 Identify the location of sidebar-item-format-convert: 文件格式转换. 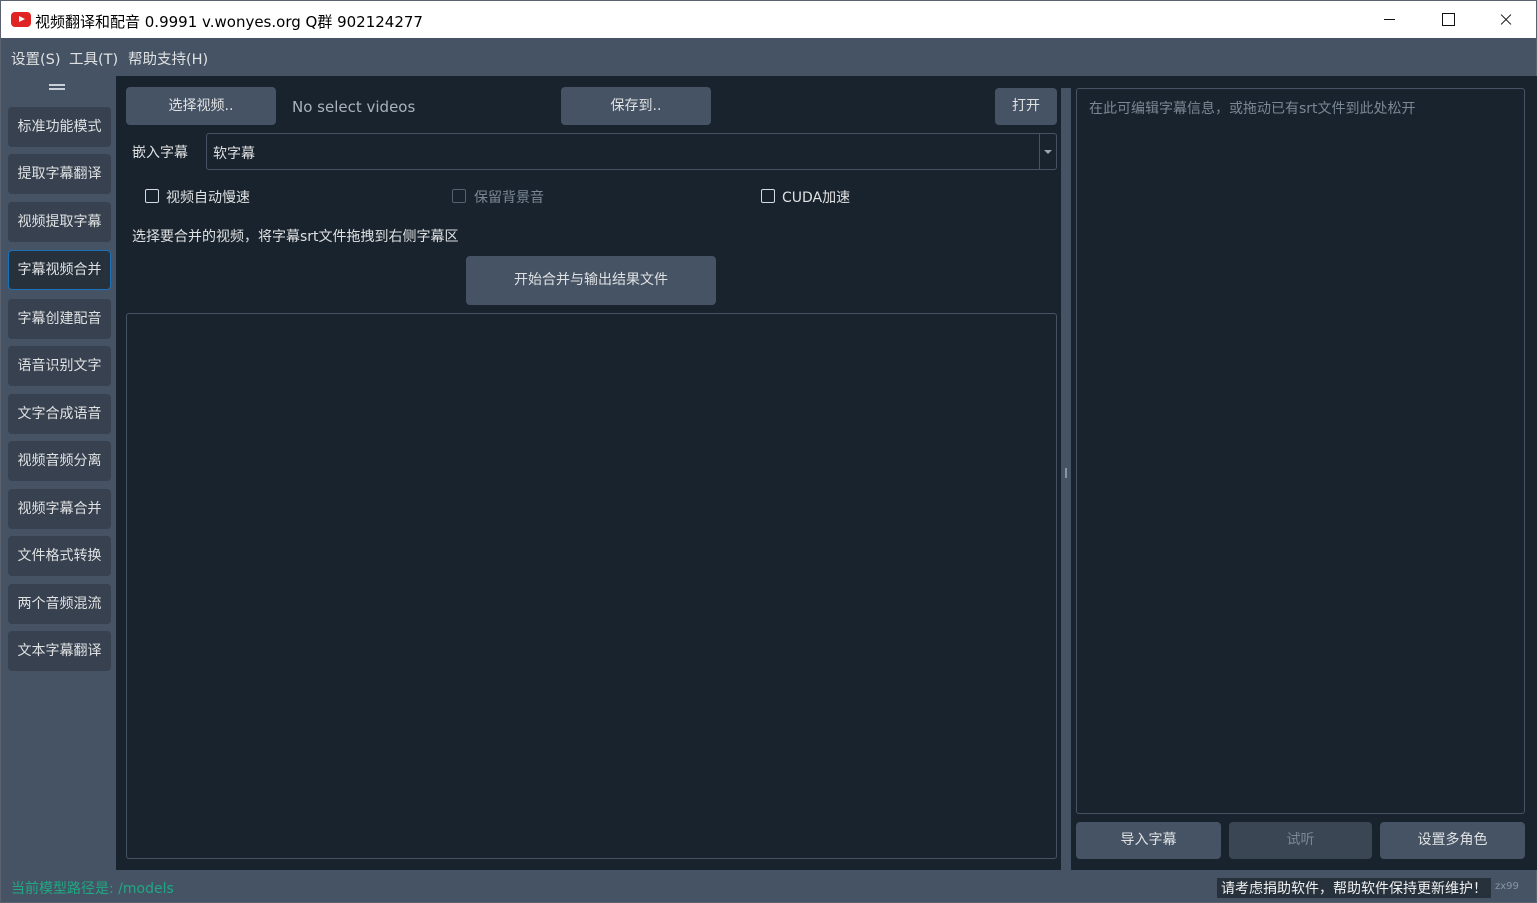
(59, 556).